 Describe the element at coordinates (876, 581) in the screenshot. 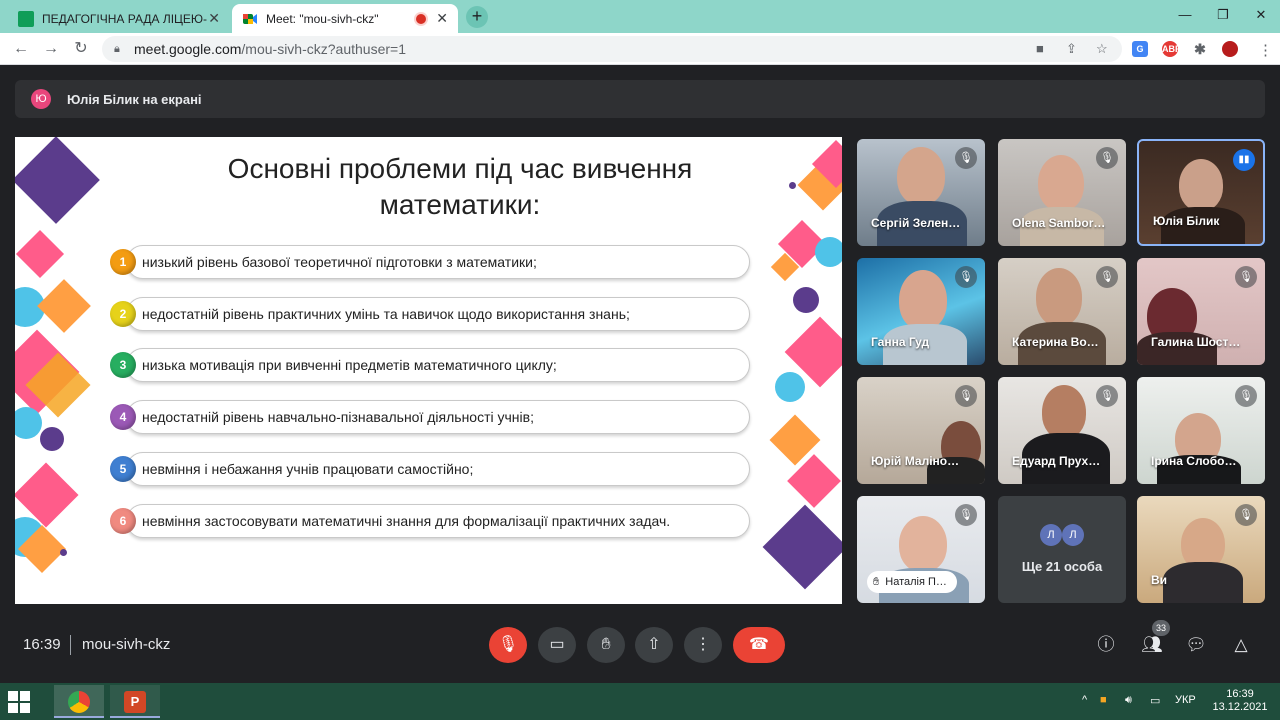

I see `raised-hand-icon: ✋︎` at that location.